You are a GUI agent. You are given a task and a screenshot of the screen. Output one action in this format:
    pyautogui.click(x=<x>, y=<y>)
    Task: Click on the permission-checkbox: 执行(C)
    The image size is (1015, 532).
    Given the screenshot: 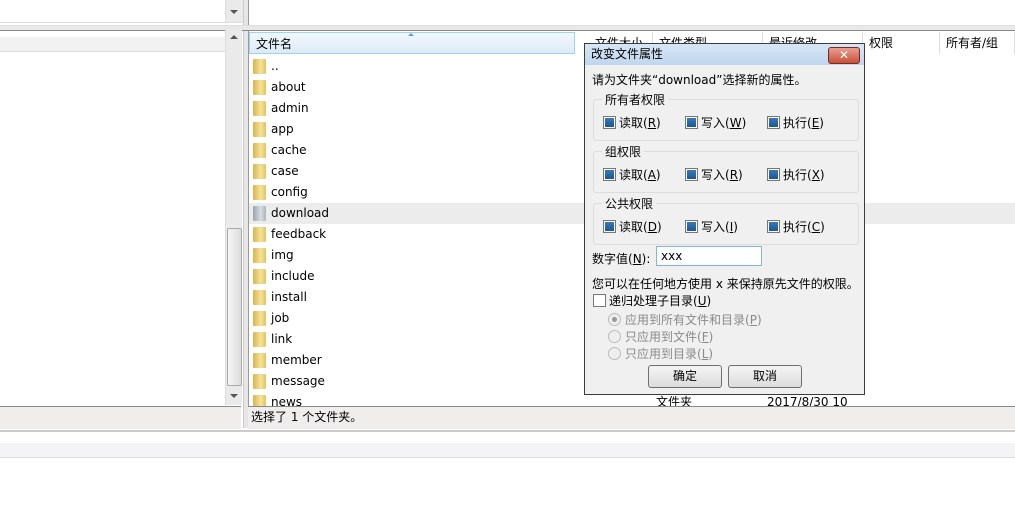 What is the action you would take?
    pyautogui.click(x=796, y=226)
    